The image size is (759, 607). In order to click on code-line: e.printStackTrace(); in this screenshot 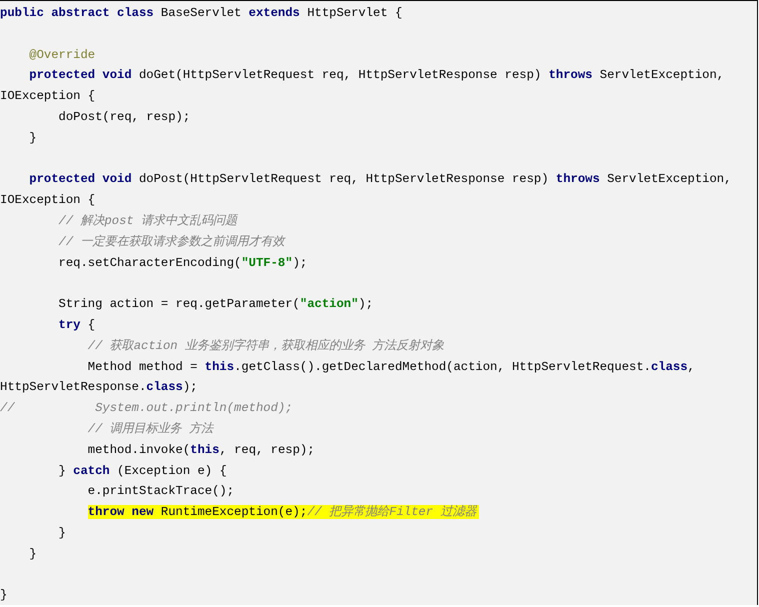, I will do `click(161, 491)`.